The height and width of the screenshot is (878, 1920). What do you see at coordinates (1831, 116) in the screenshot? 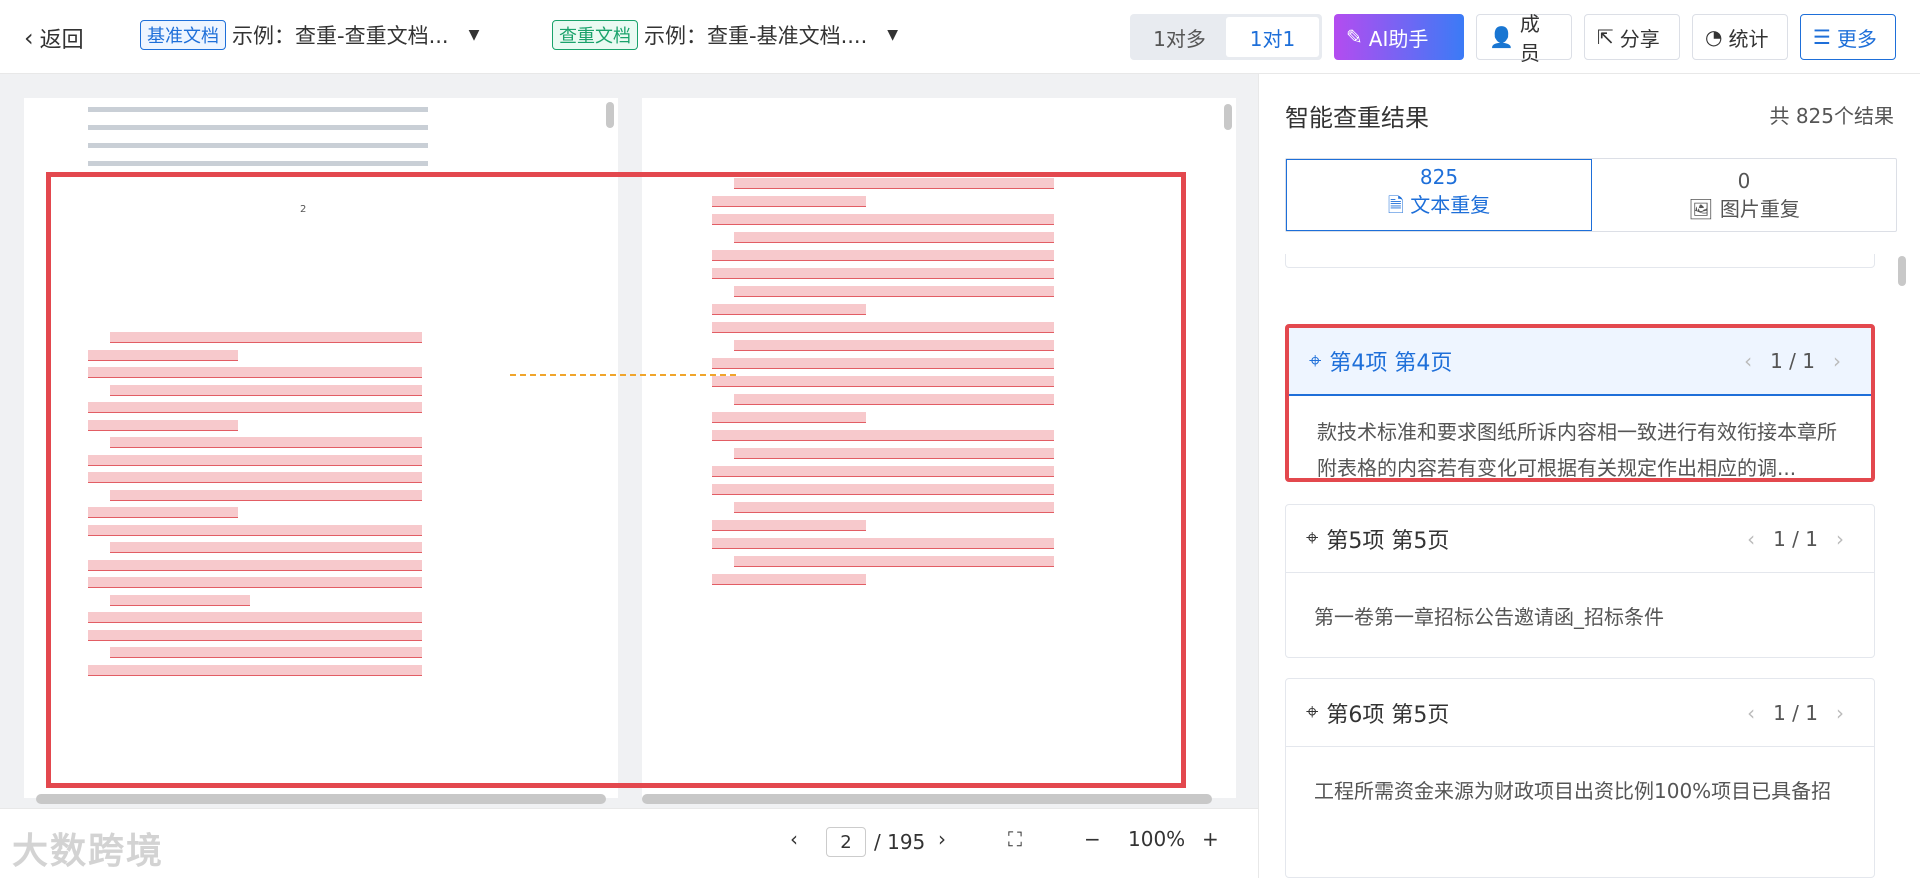
I see `result-count: 共 825个结果` at bounding box center [1831, 116].